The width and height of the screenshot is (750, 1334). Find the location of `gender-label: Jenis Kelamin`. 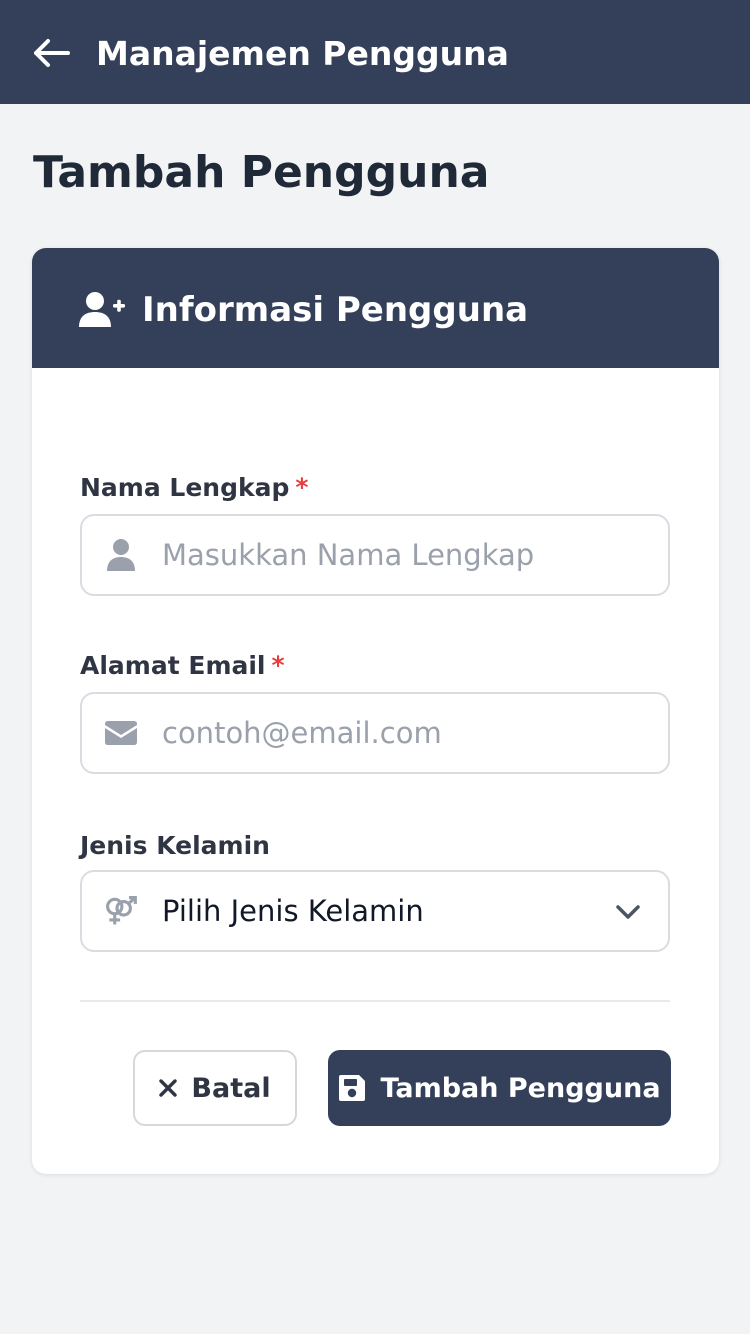

gender-label: Jenis Kelamin is located at coordinates (175, 846).